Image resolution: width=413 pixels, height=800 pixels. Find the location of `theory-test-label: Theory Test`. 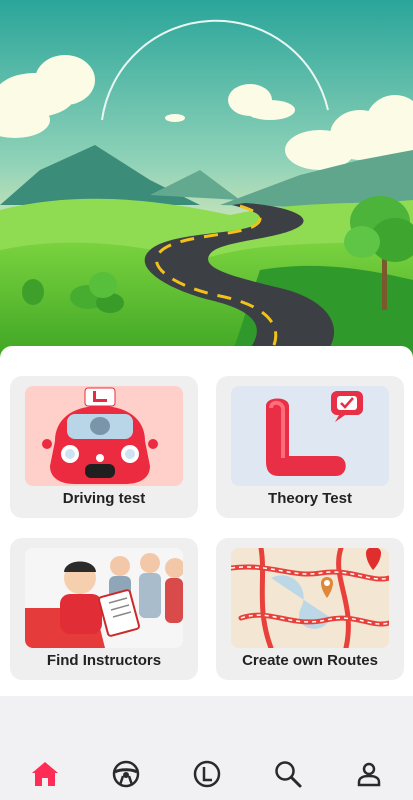

theory-test-label: Theory Test is located at coordinates (310, 498).